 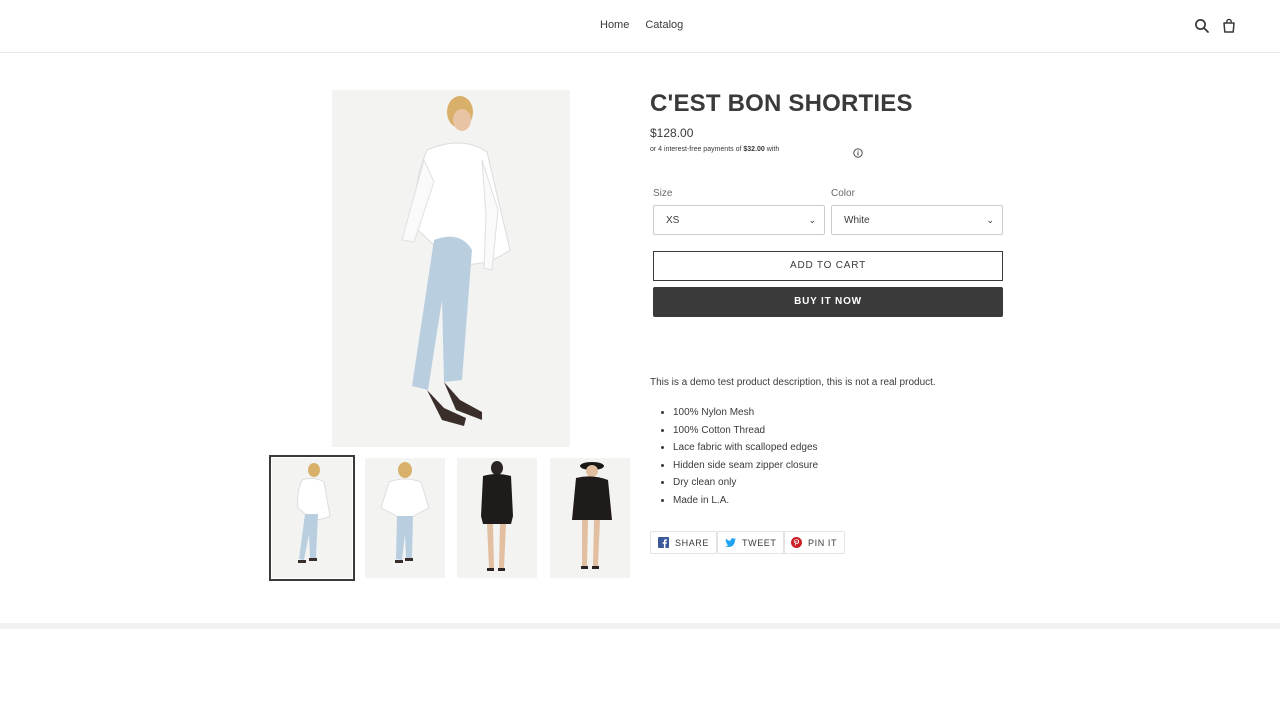 I want to click on product-main-image, so click(x=451, y=268).